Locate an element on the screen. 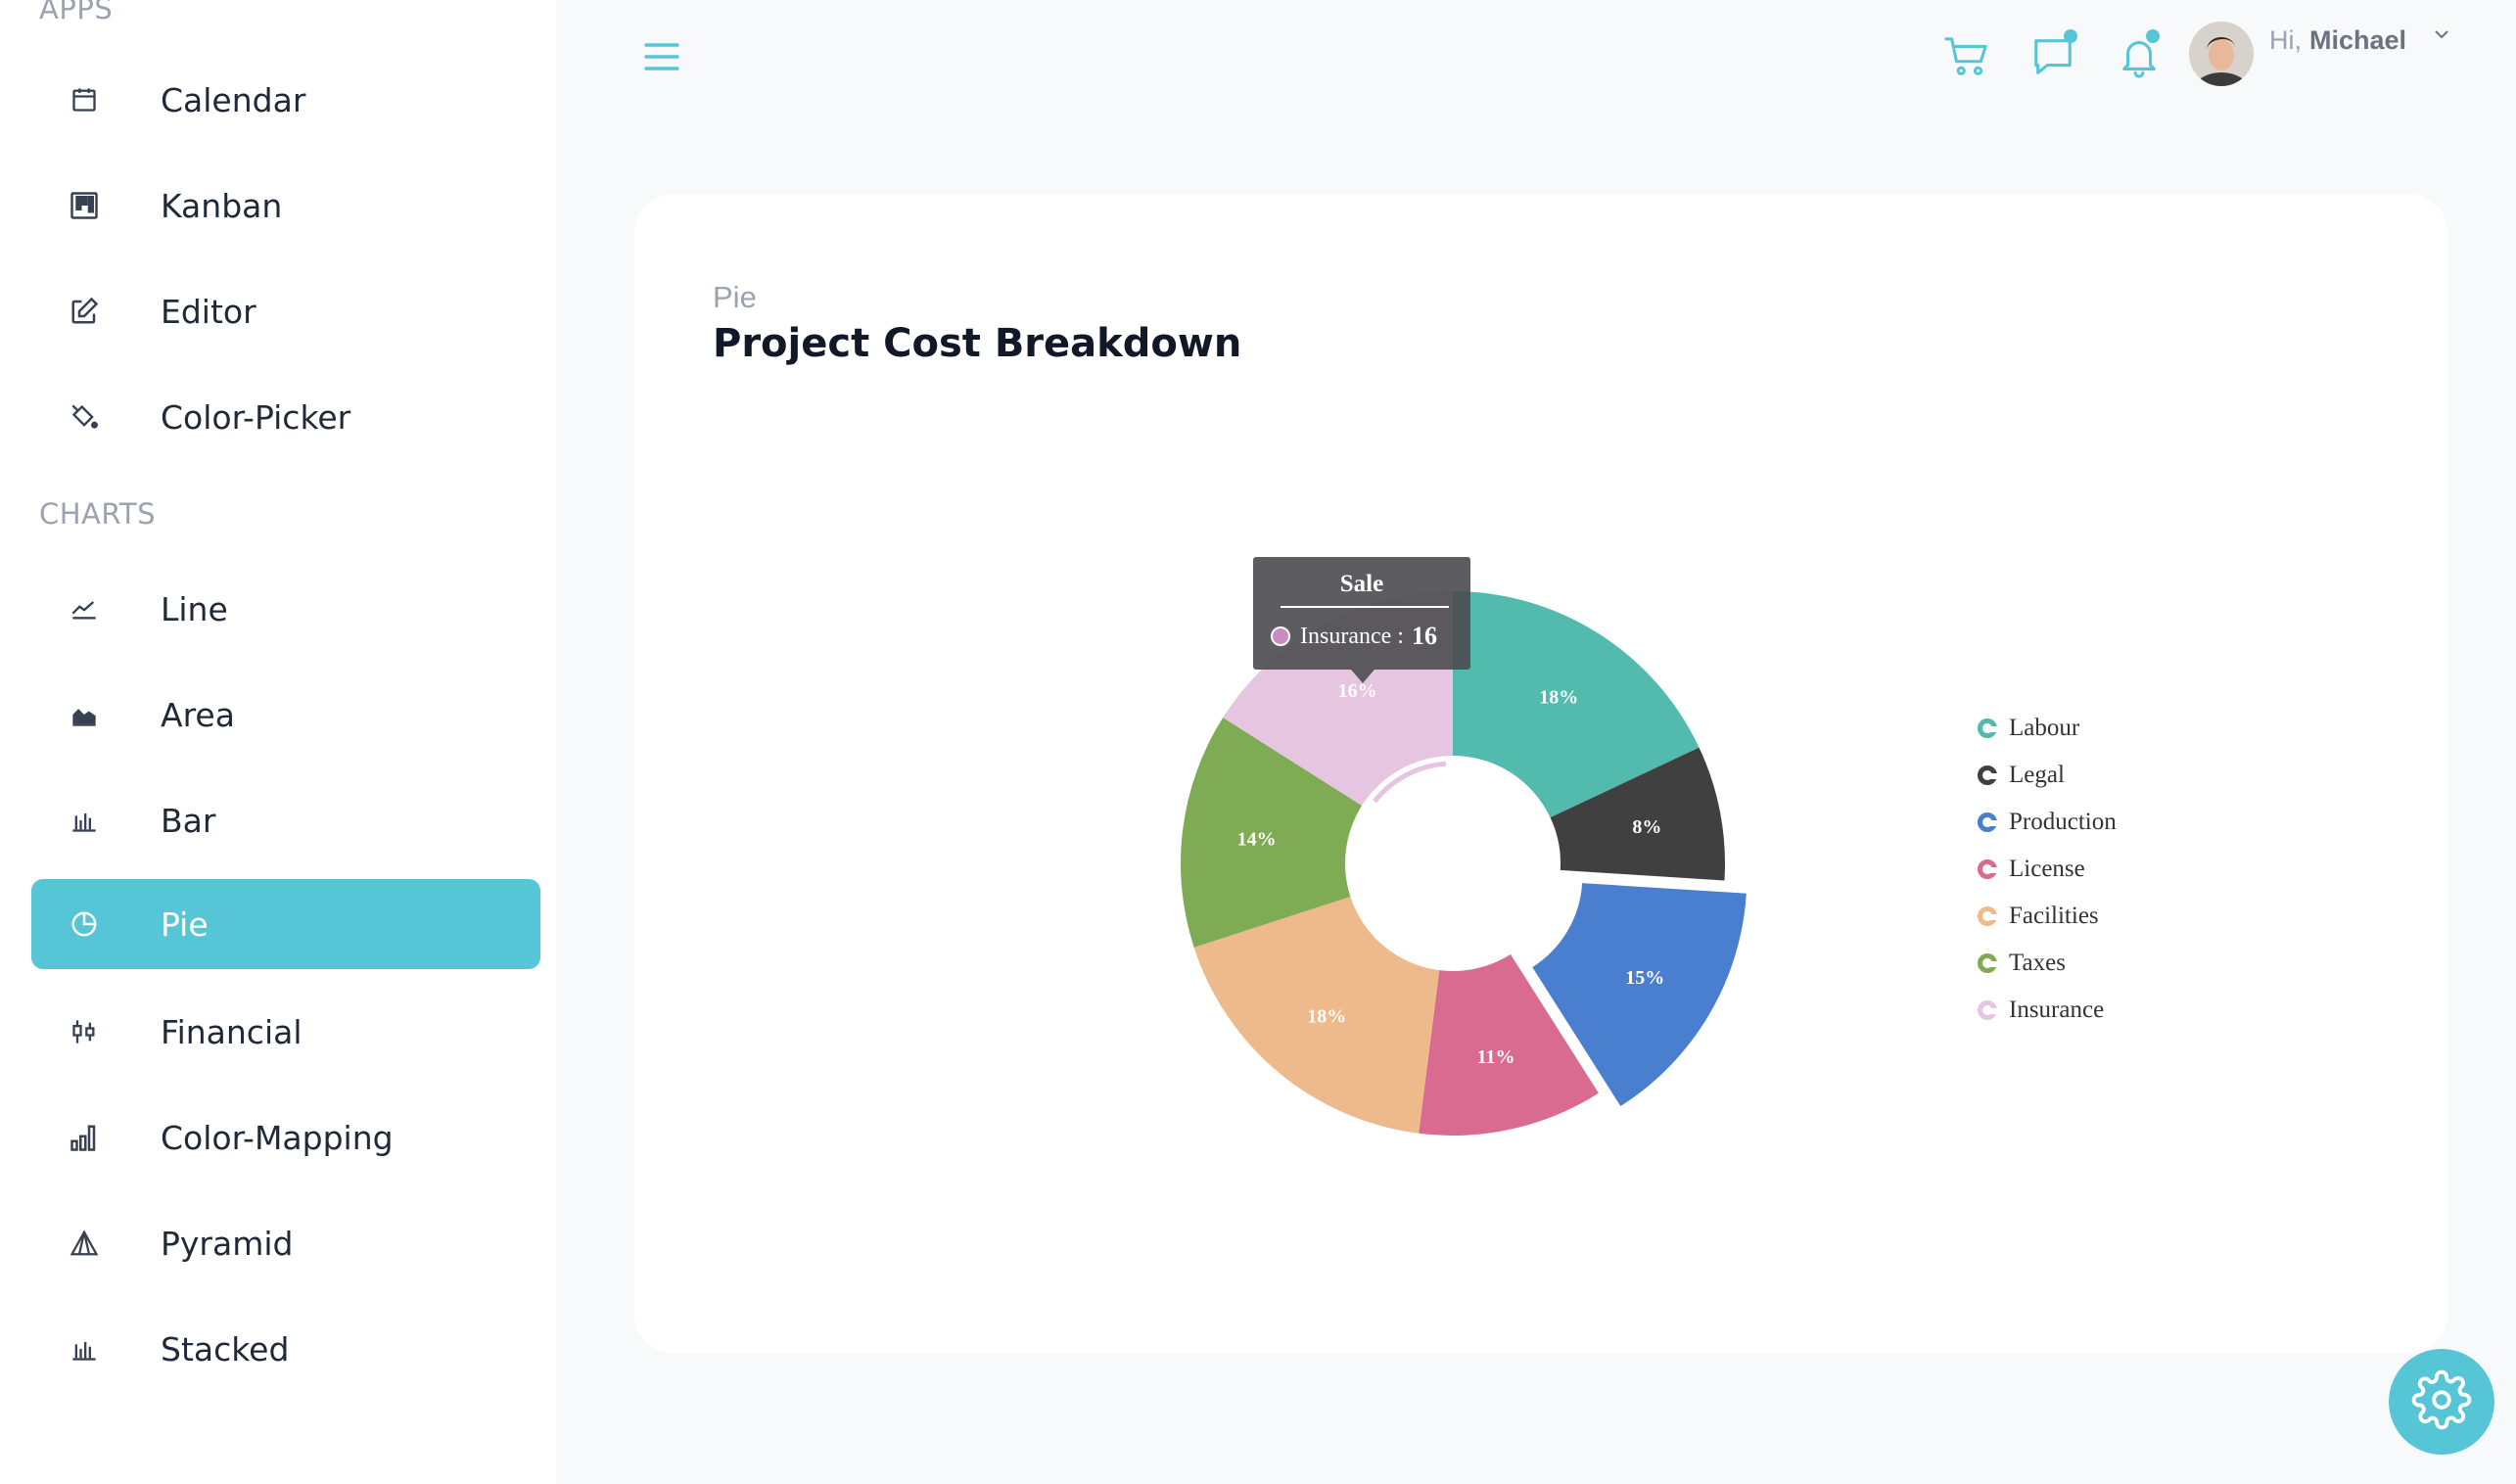 The image size is (2516, 1484). tooltip-divider is located at coordinates (1365, 607).